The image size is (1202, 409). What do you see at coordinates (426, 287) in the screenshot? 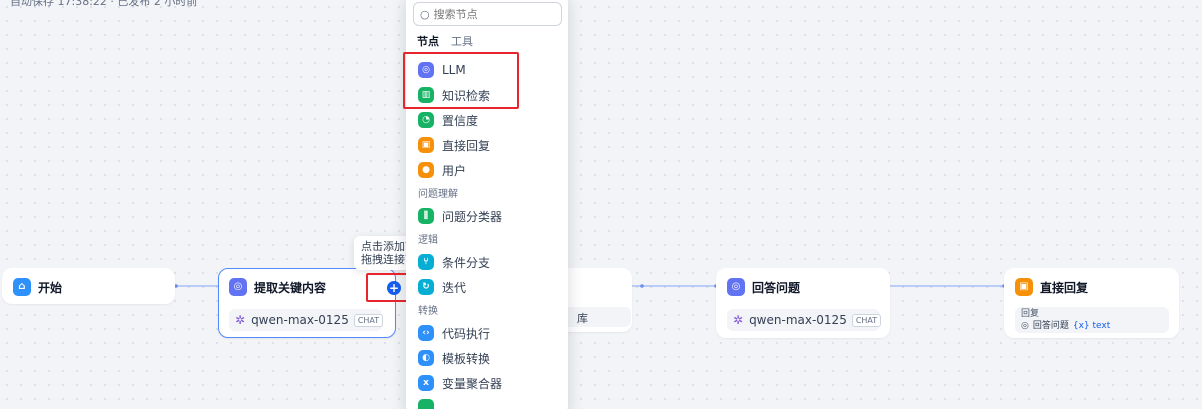
I see `loop-icon: ↻` at bounding box center [426, 287].